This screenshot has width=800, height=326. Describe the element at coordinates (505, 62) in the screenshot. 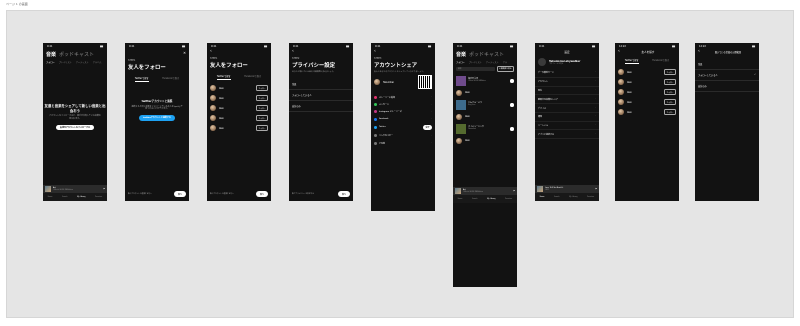

I see `subtab-album: アル` at that location.